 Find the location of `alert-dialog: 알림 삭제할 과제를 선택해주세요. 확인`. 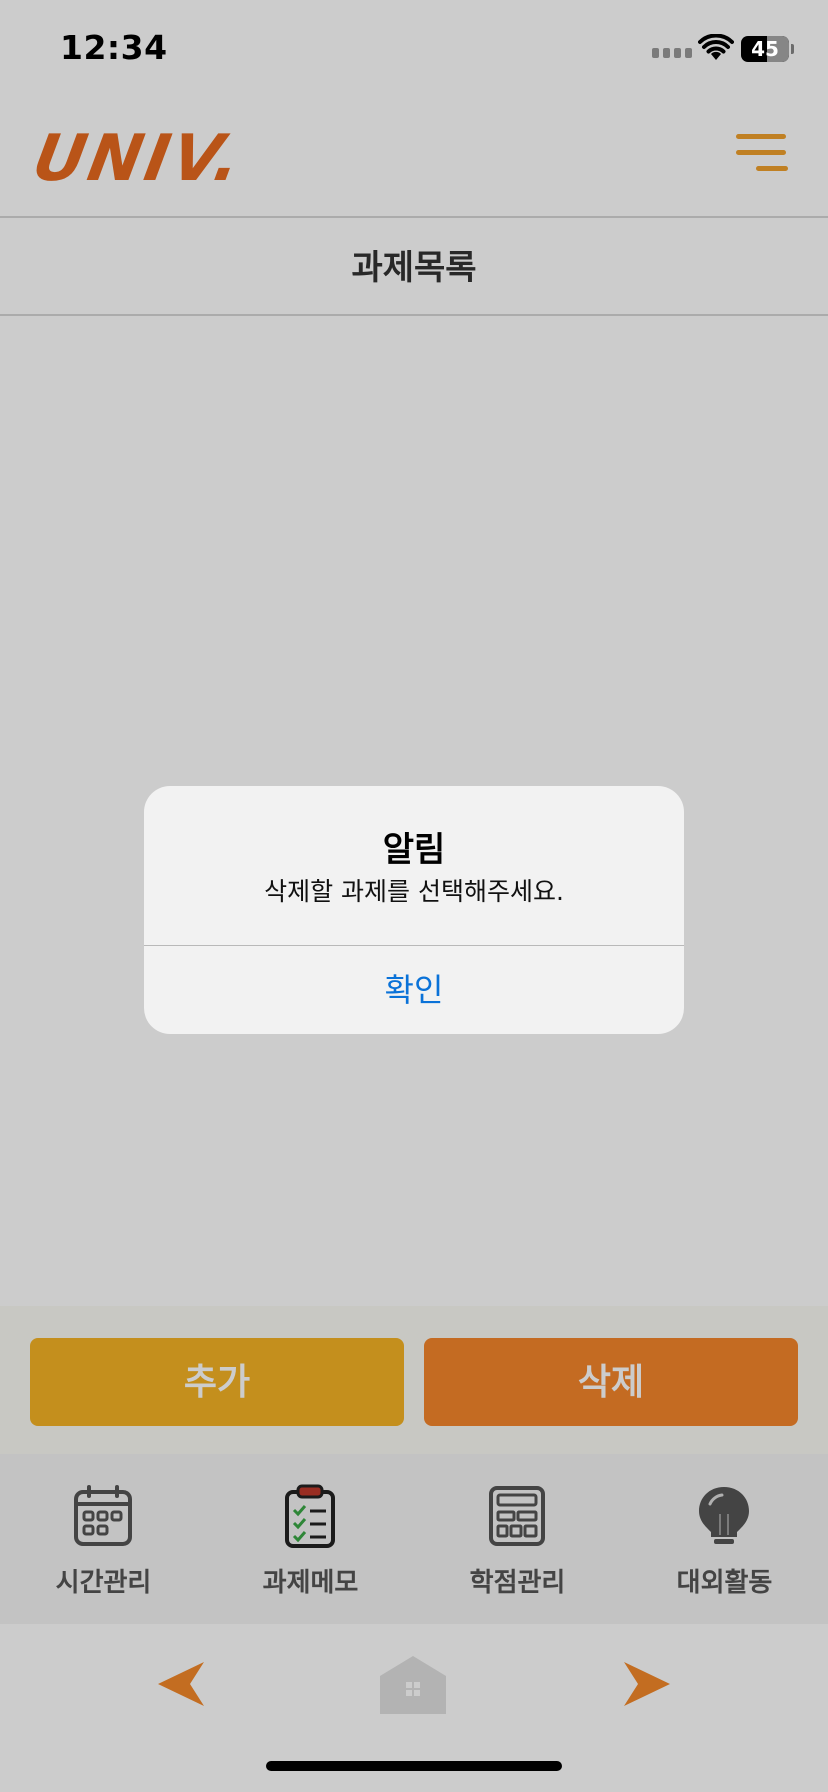

alert-dialog: 알림 삭제할 과제를 선택해주세요. 확인 is located at coordinates (414, 910).